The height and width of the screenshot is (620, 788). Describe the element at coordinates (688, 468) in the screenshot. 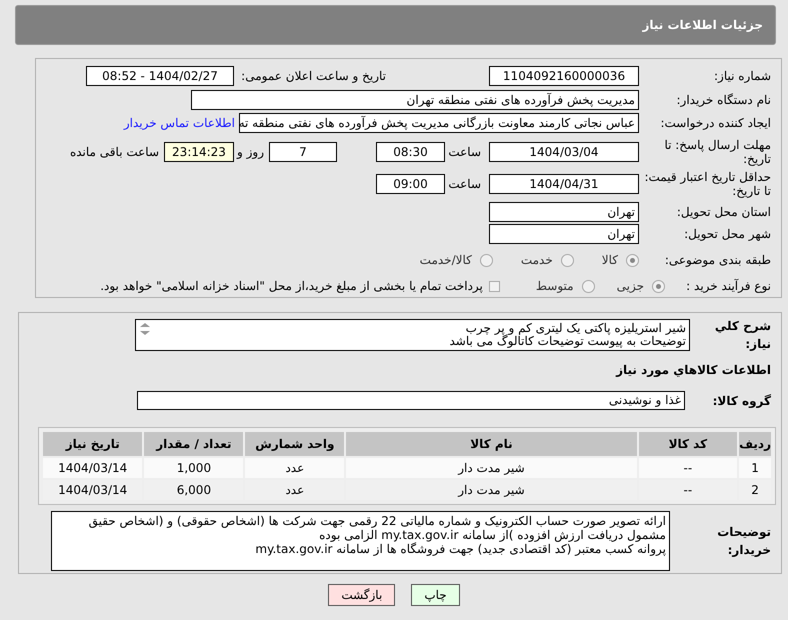

I see `table-cell: --` at that location.